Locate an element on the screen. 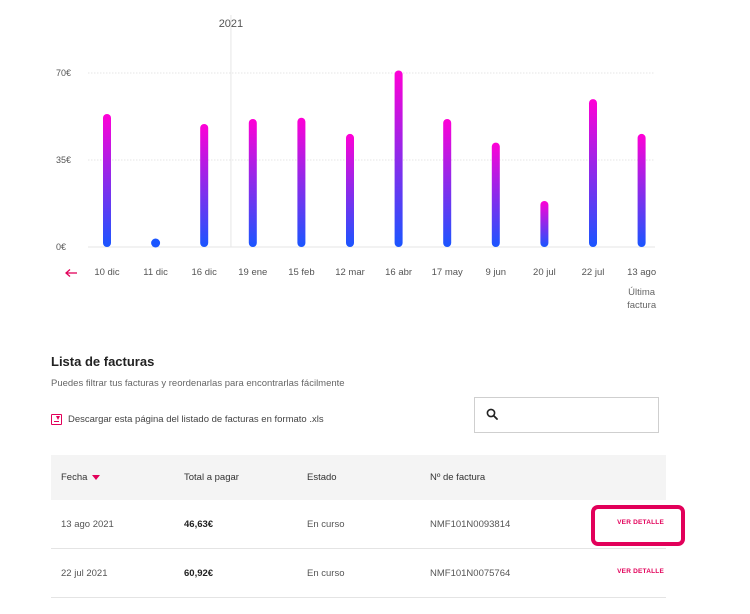  arrow-left-icon is located at coordinates (71, 273).